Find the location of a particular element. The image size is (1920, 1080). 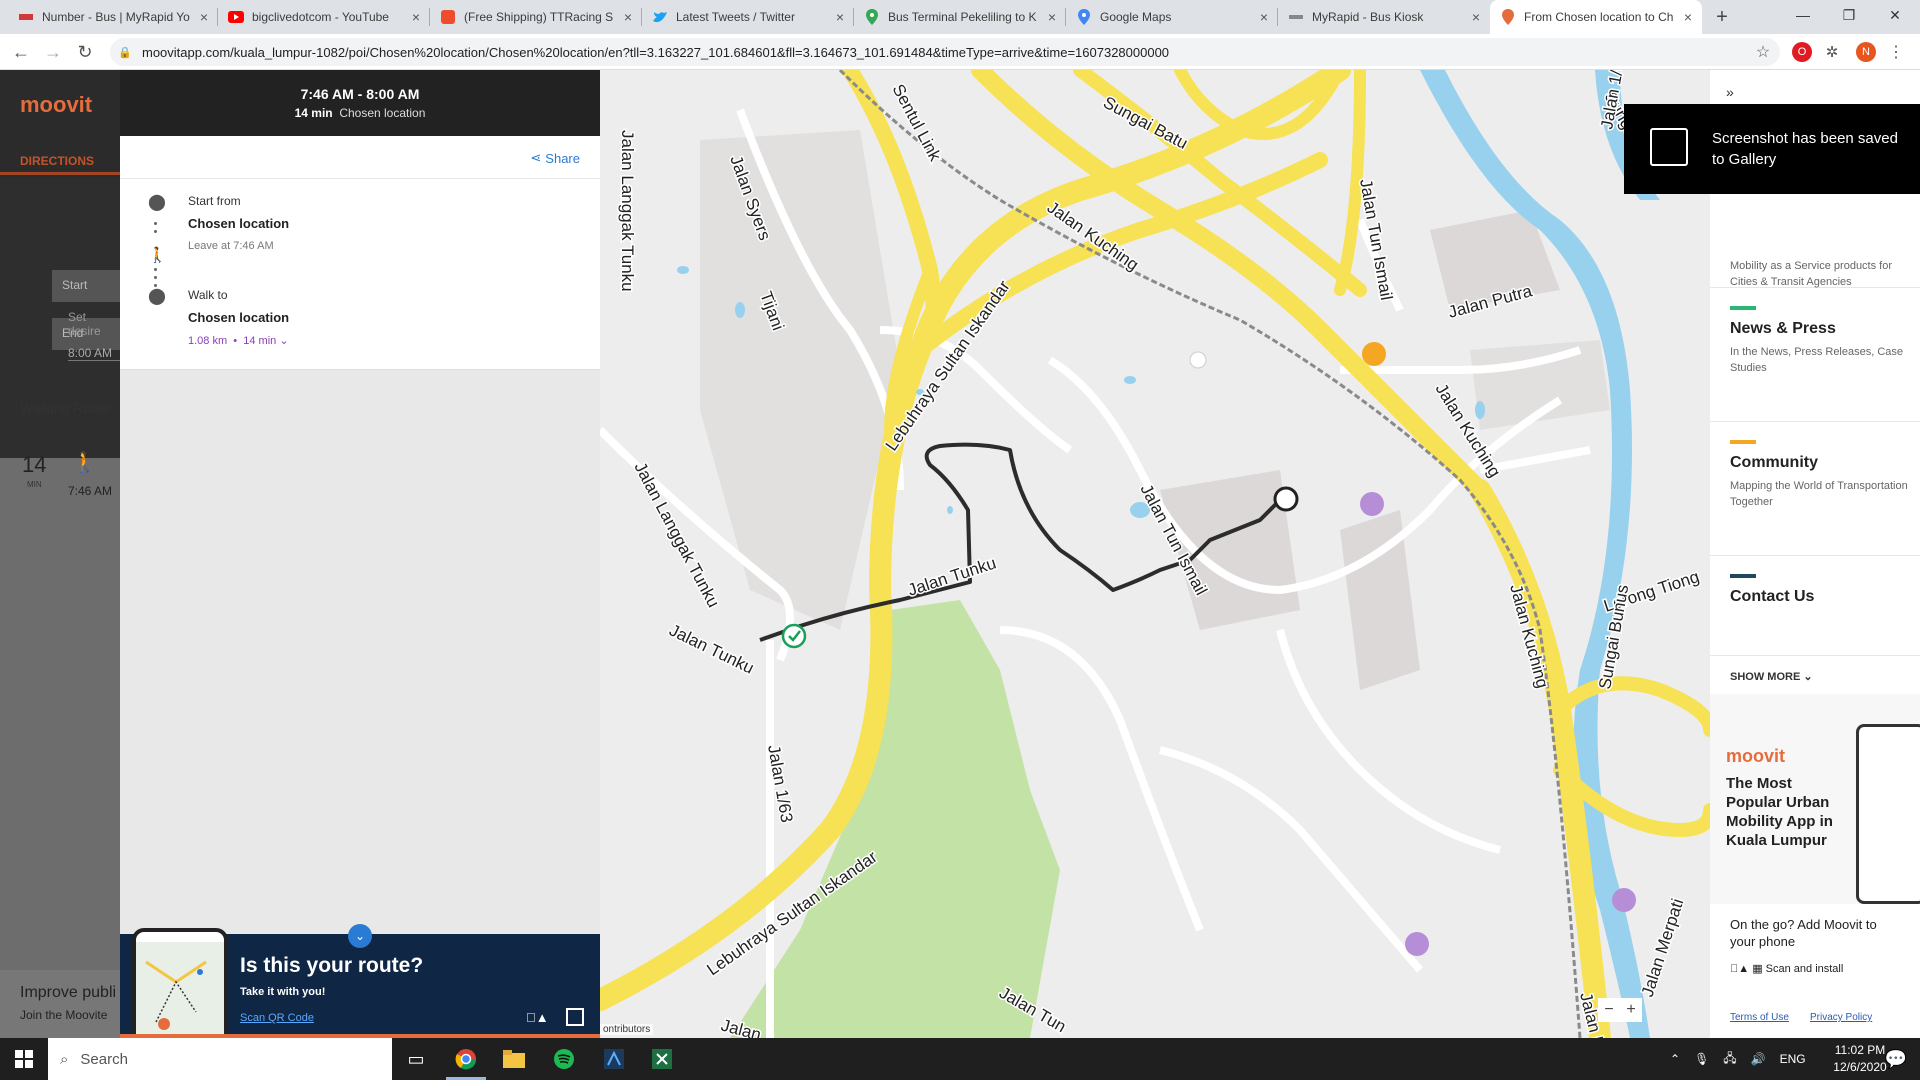

search-placeholder: Search is located at coordinates (104, 1059).